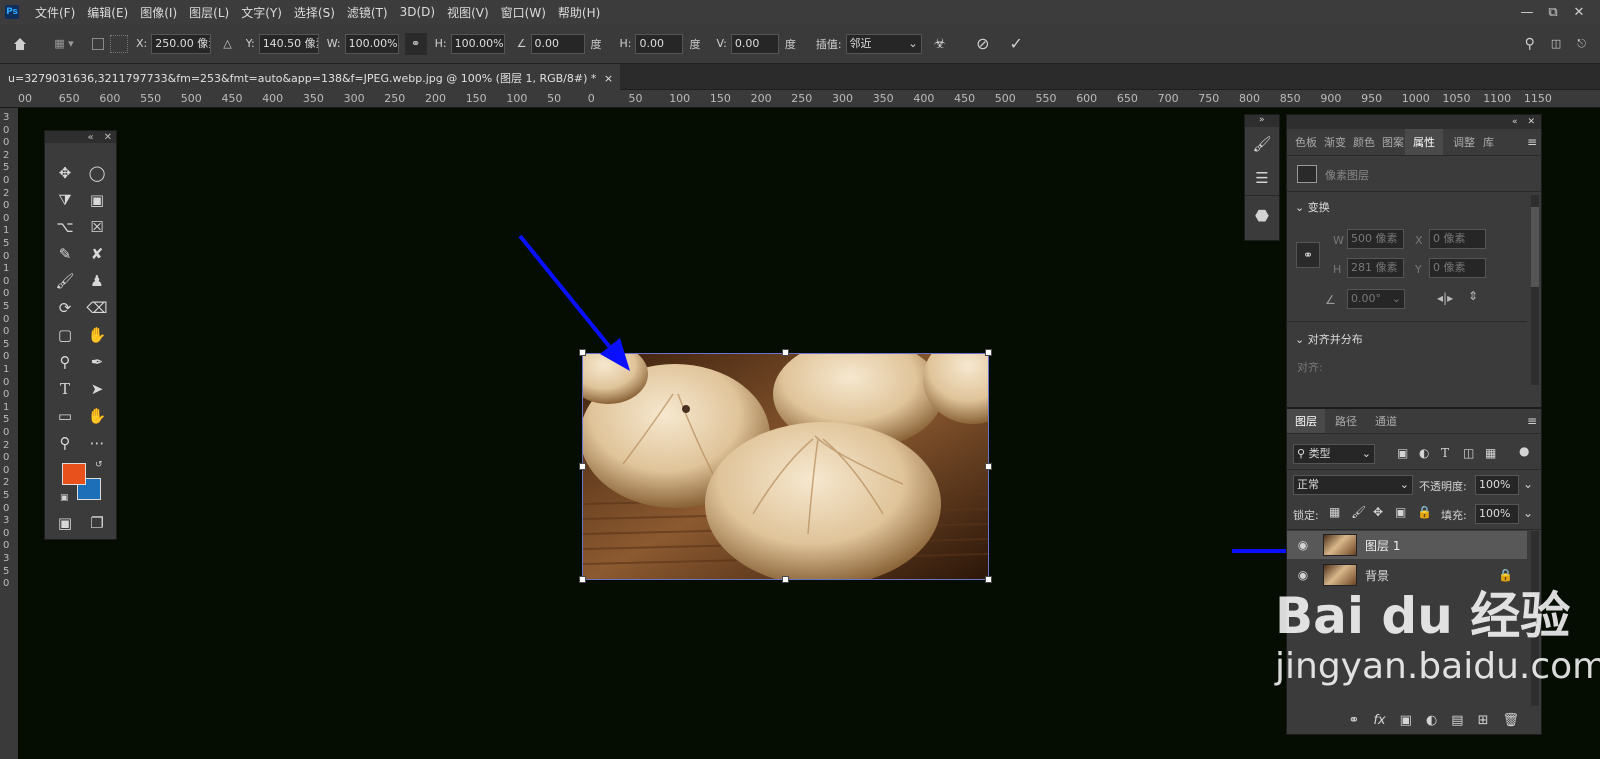  Describe the element at coordinates (1262, 121) in the screenshot. I see `dock-expand-icon: »` at that location.